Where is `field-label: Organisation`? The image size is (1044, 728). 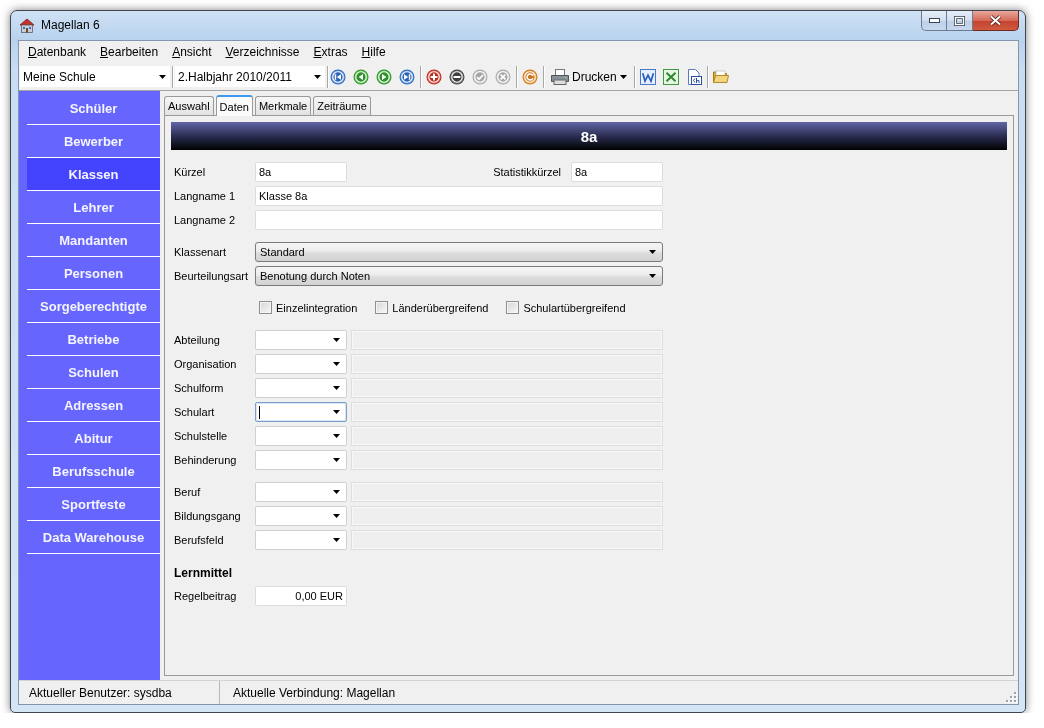
field-label: Organisation is located at coordinates (206, 364).